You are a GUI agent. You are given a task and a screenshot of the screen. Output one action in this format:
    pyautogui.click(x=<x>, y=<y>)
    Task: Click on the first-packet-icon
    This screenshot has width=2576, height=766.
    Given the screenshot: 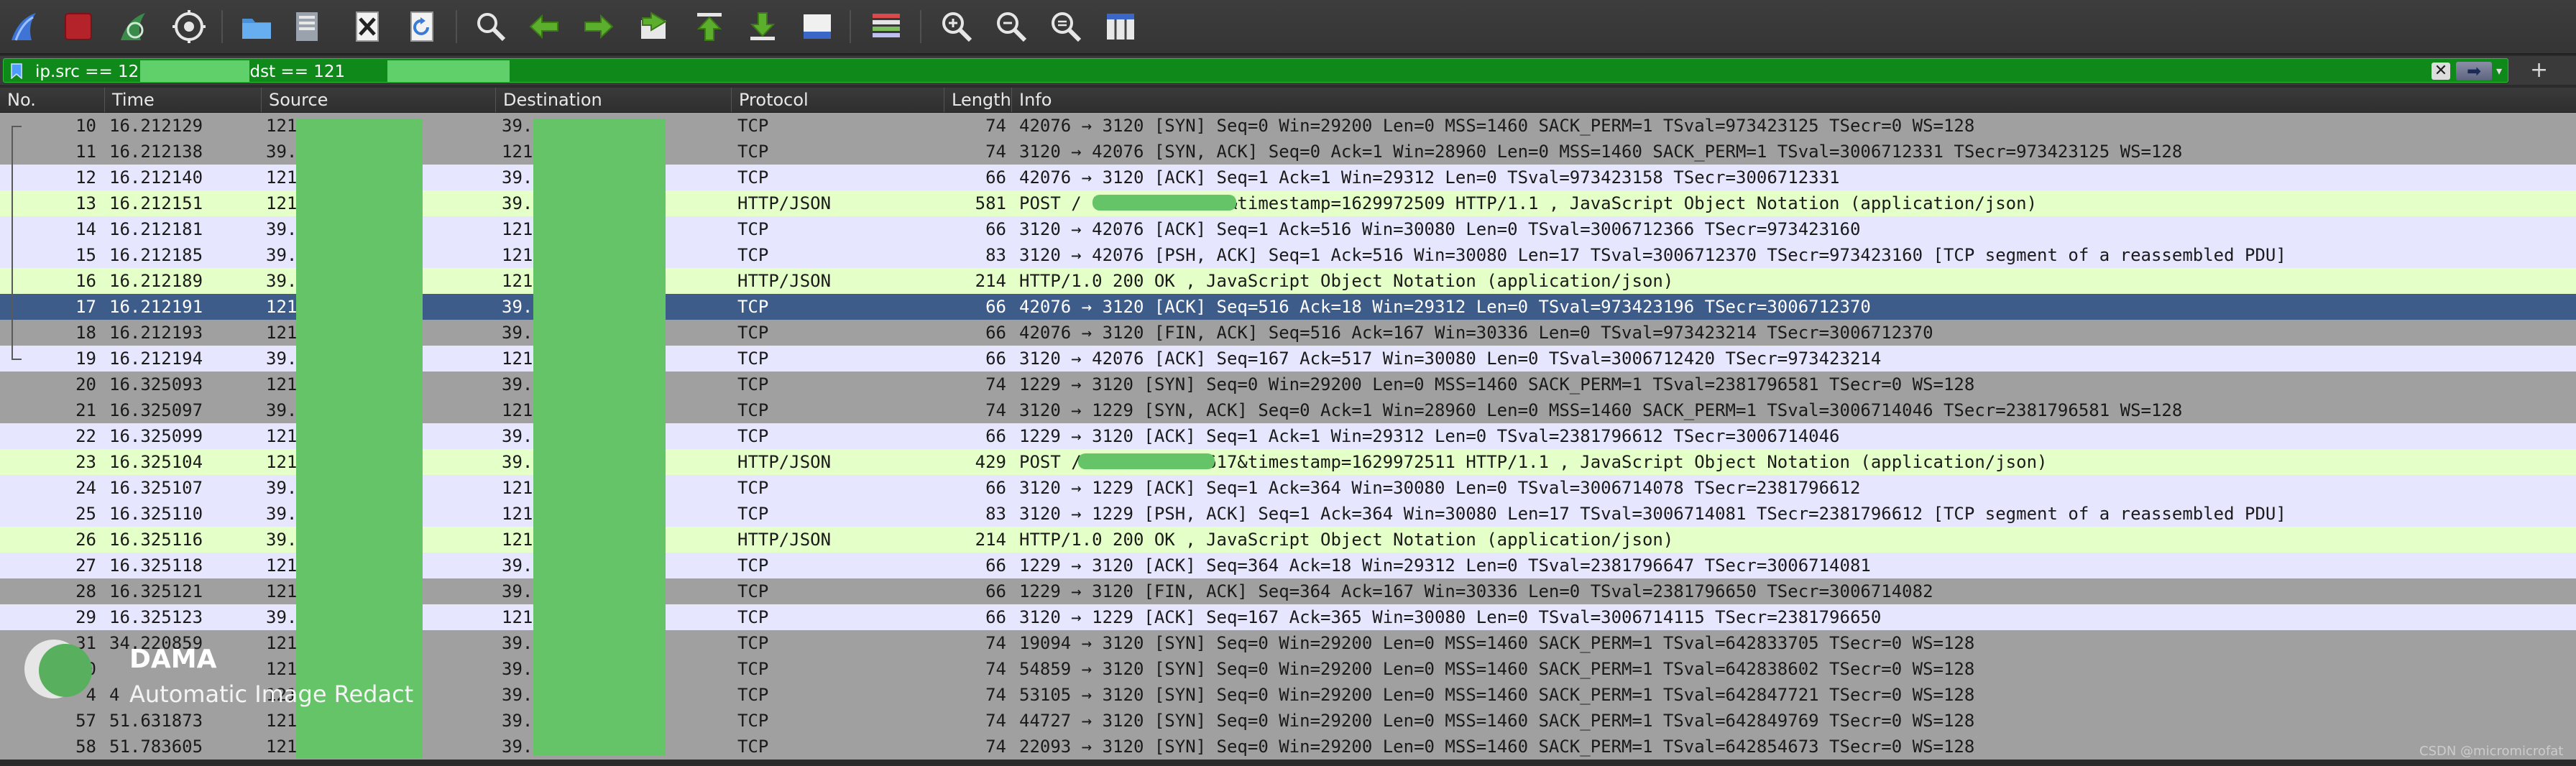 What is the action you would take?
    pyautogui.click(x=709, y=26)
    